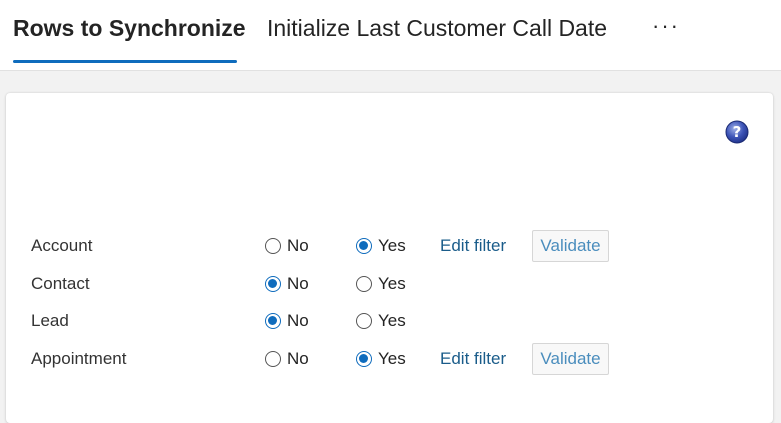  Describe the element at coordinates (60, 283) in the screenshot. I see `row-label-contact: Contact` at that location.